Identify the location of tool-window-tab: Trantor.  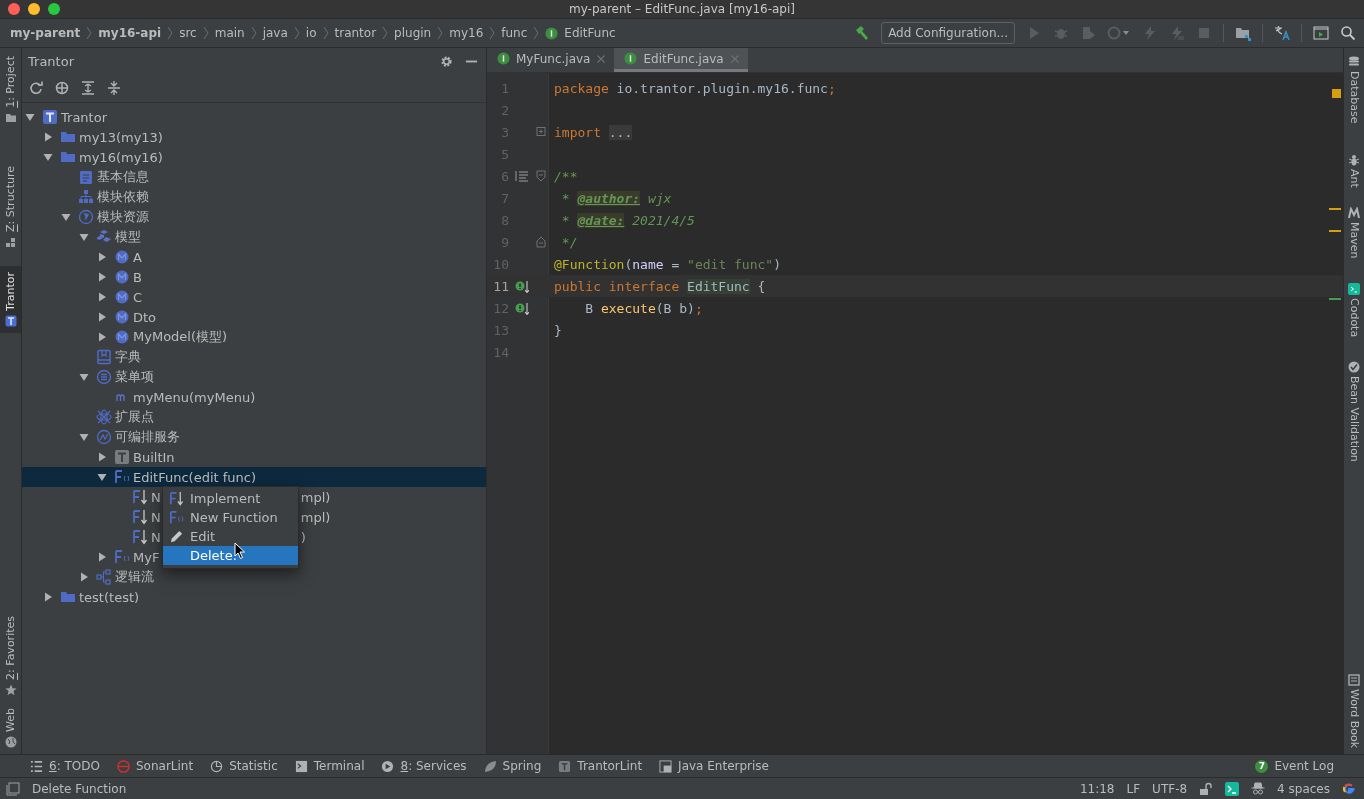
(10, 299).